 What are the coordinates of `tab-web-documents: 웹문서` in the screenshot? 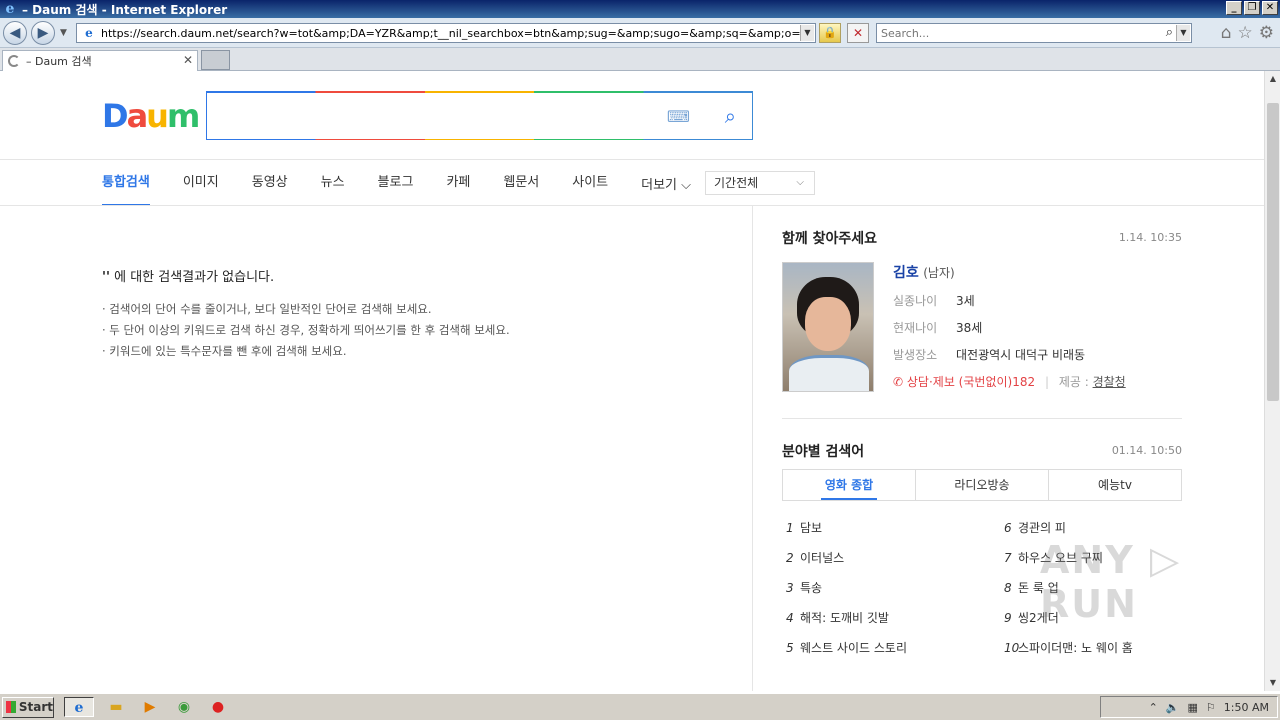 It's located at (521, 183).